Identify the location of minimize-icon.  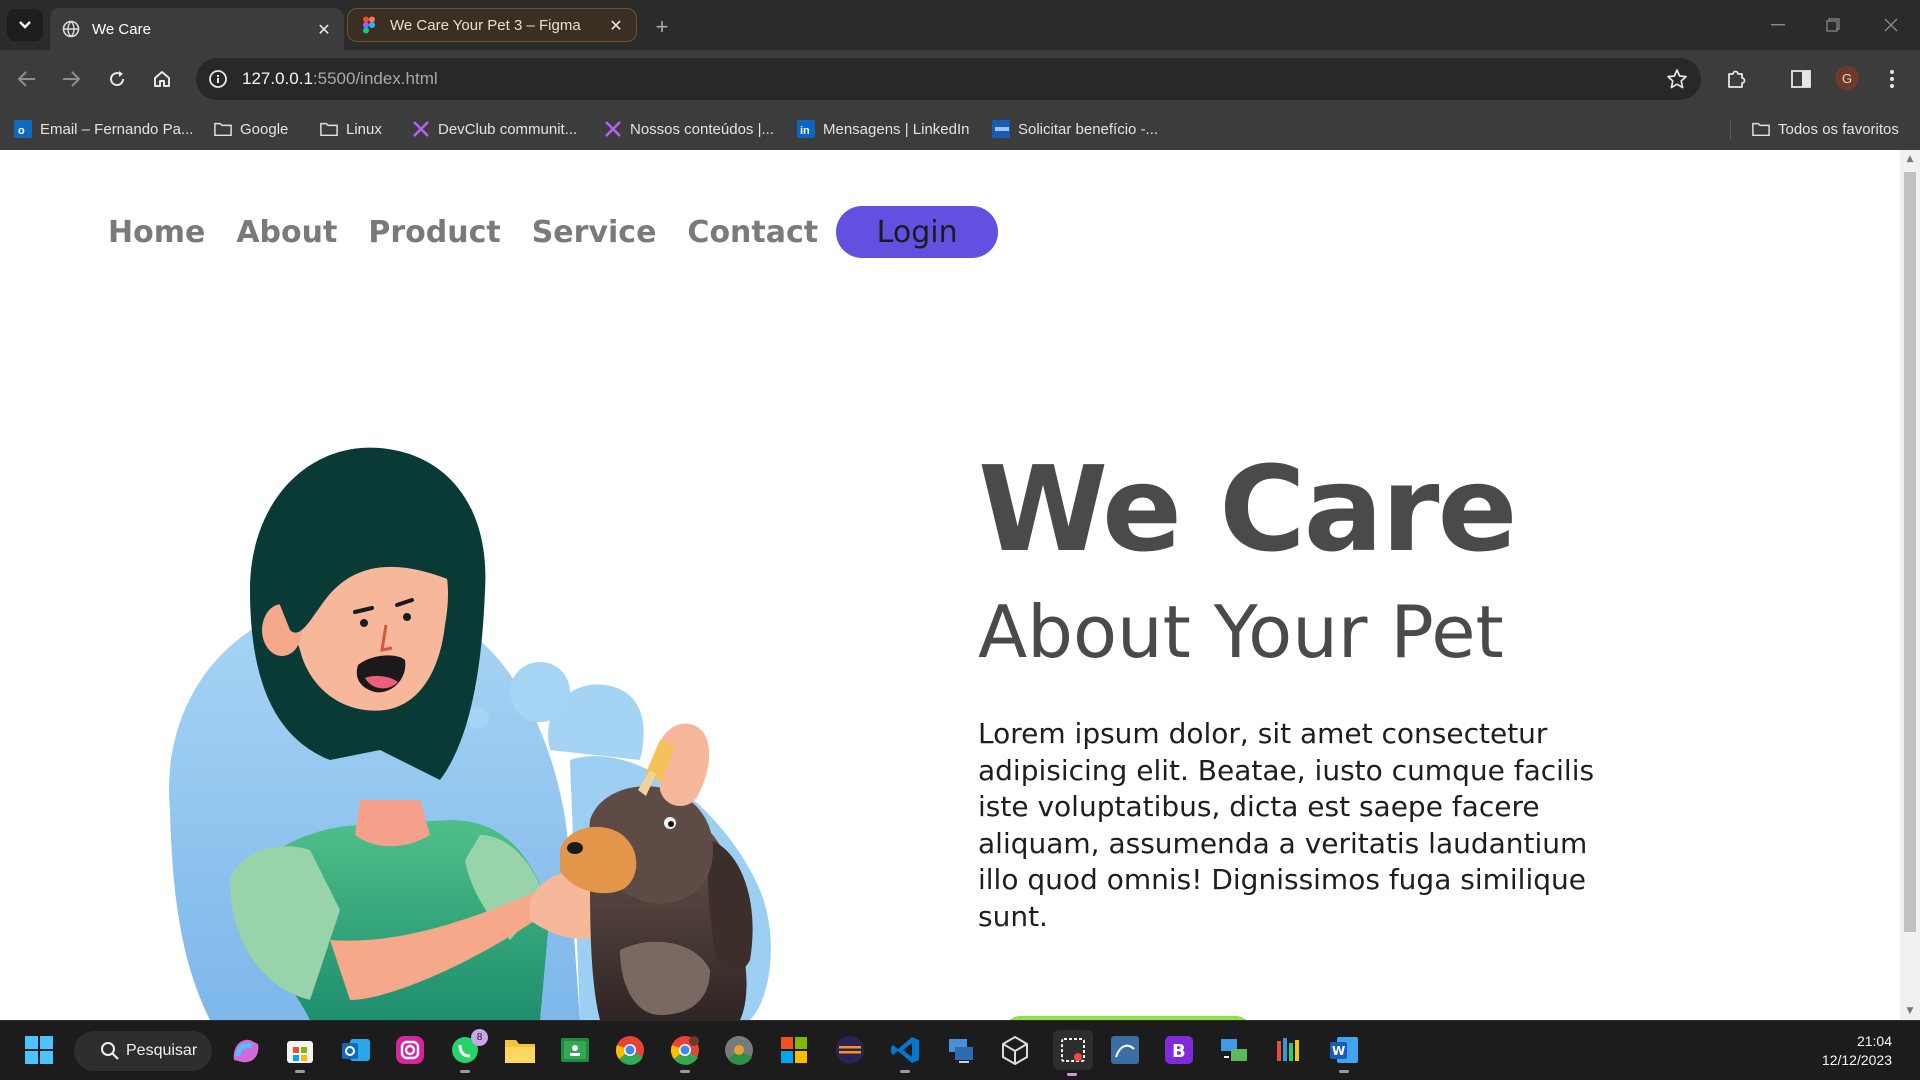
(1778, 25).